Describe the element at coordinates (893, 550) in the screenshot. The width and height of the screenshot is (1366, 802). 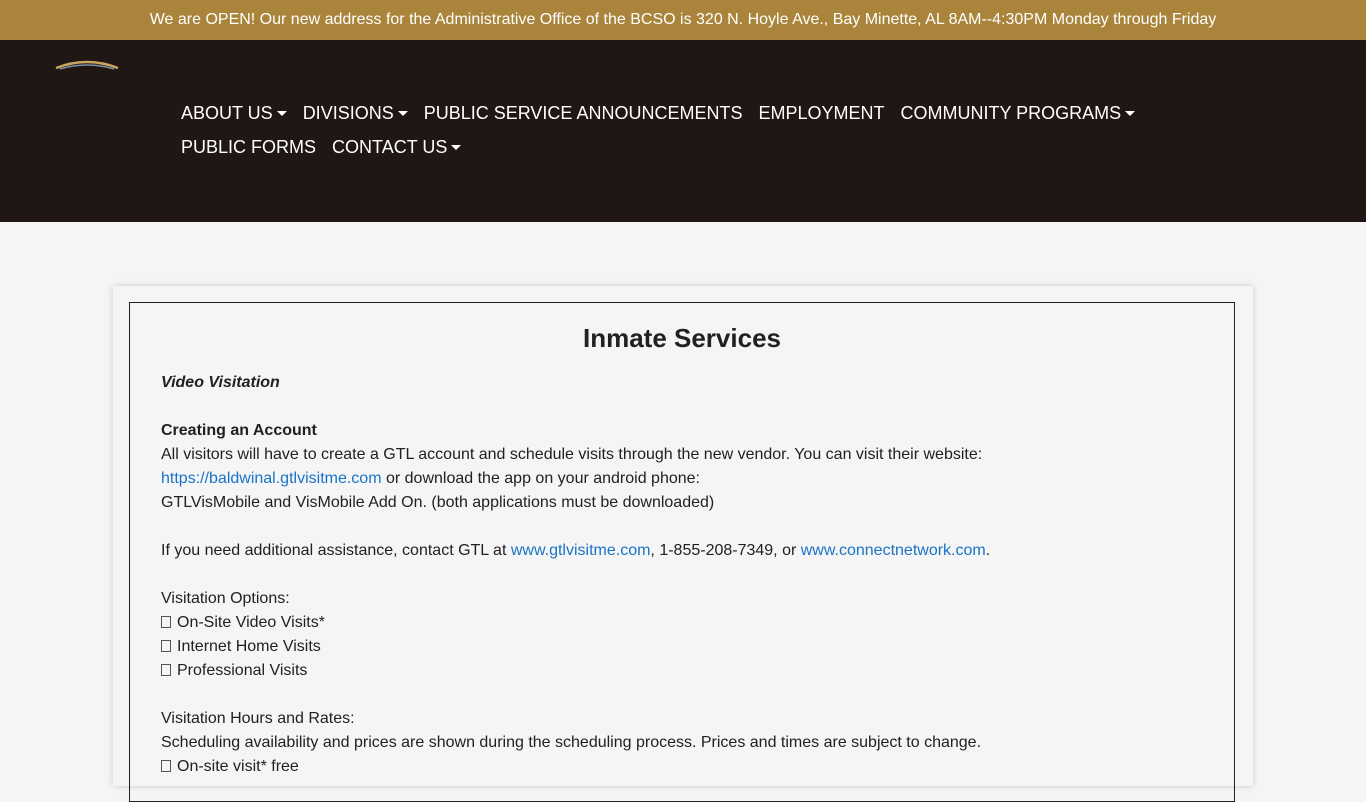
I see `connectnetwork-link: www.connectnetwork.com` at that location.